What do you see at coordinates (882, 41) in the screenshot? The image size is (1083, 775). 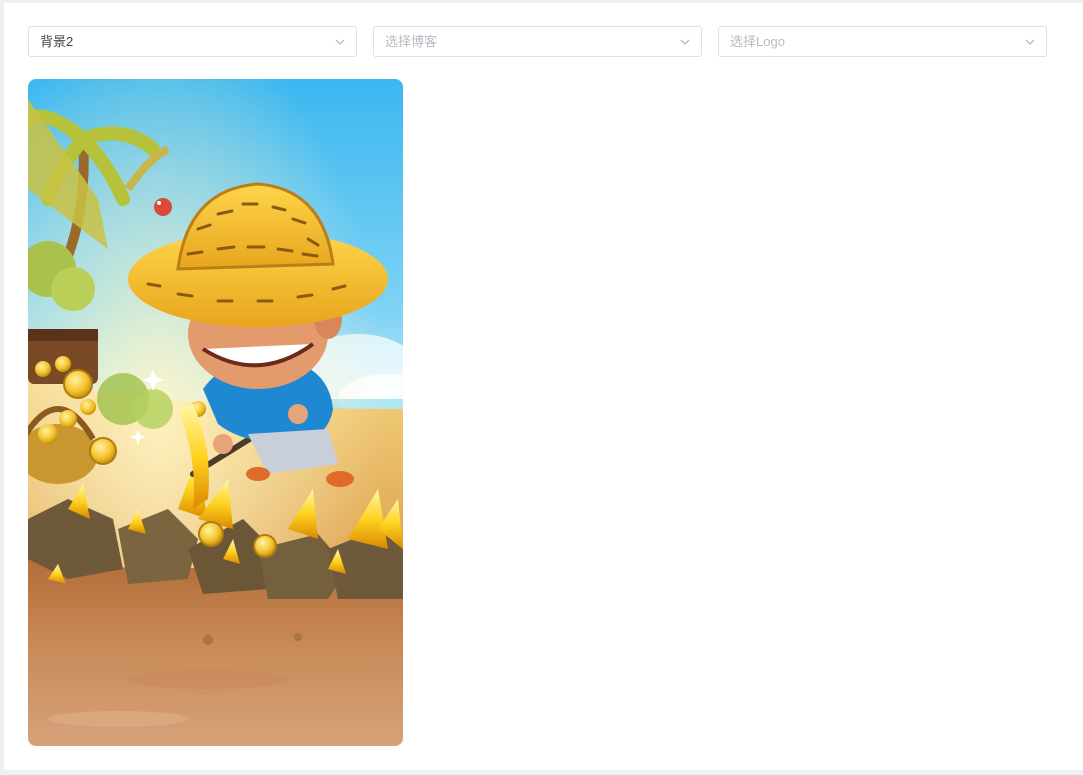 I see `logo-select: 选择Logo` at bounding box center [882, 41].